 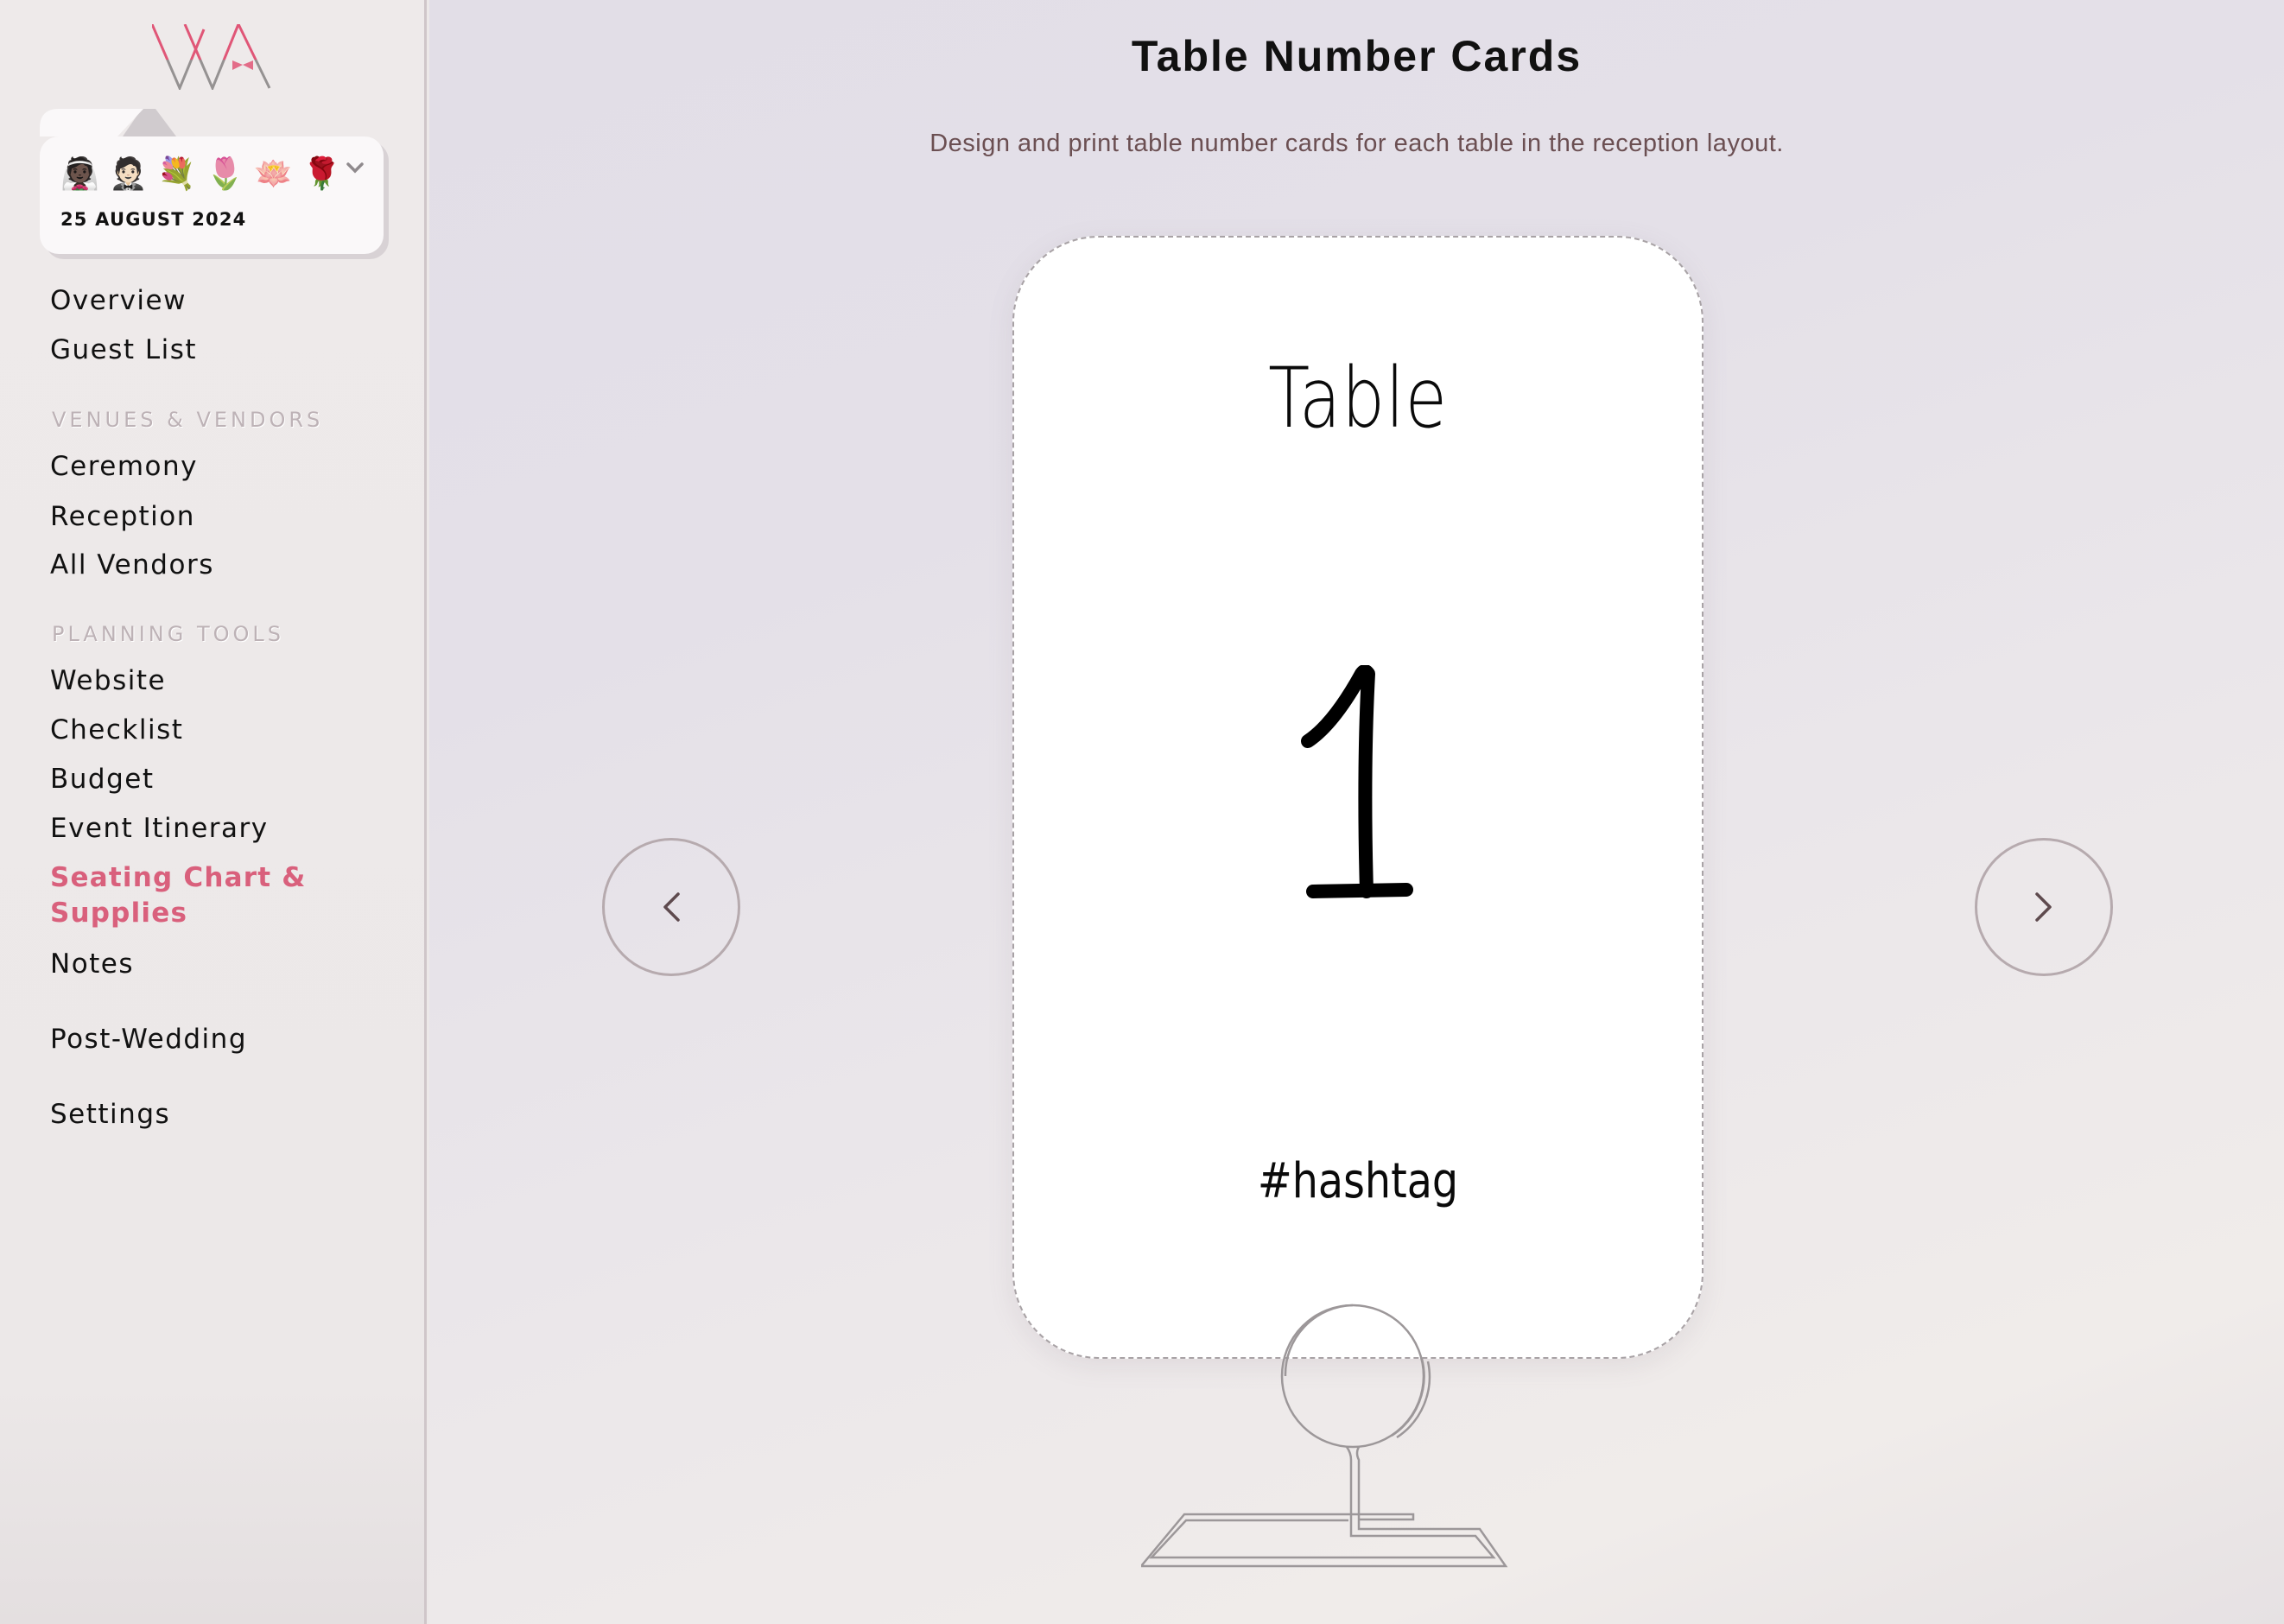 What do you see at coordinates (102, 779) in the screenshot?
I see `sidebar-item-budget: Budget` at bounding box center [102, 779].